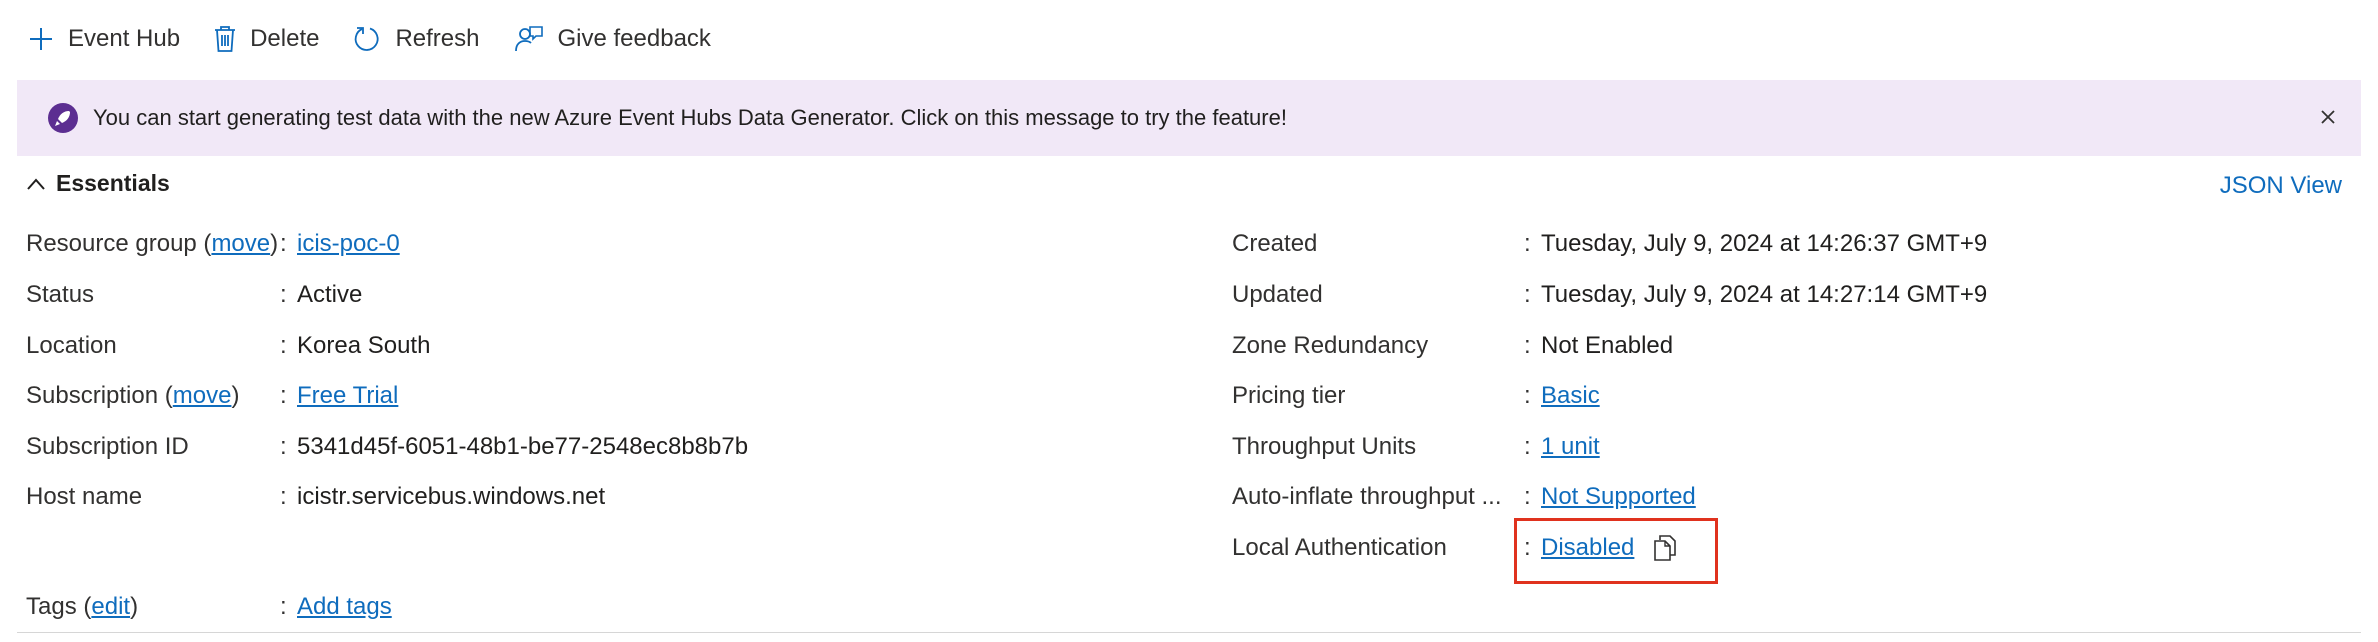 The image size is (2378, 642). Describe the element at coordinates (1189, 632) in the screenshot. I see `divider` at that location.